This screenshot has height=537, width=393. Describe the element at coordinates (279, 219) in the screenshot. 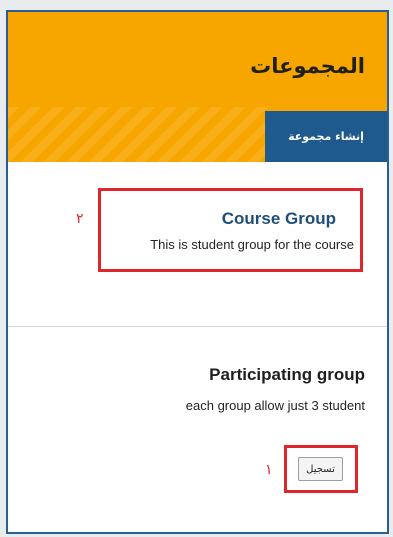

I see `course-group-title: Course Group` at that location.